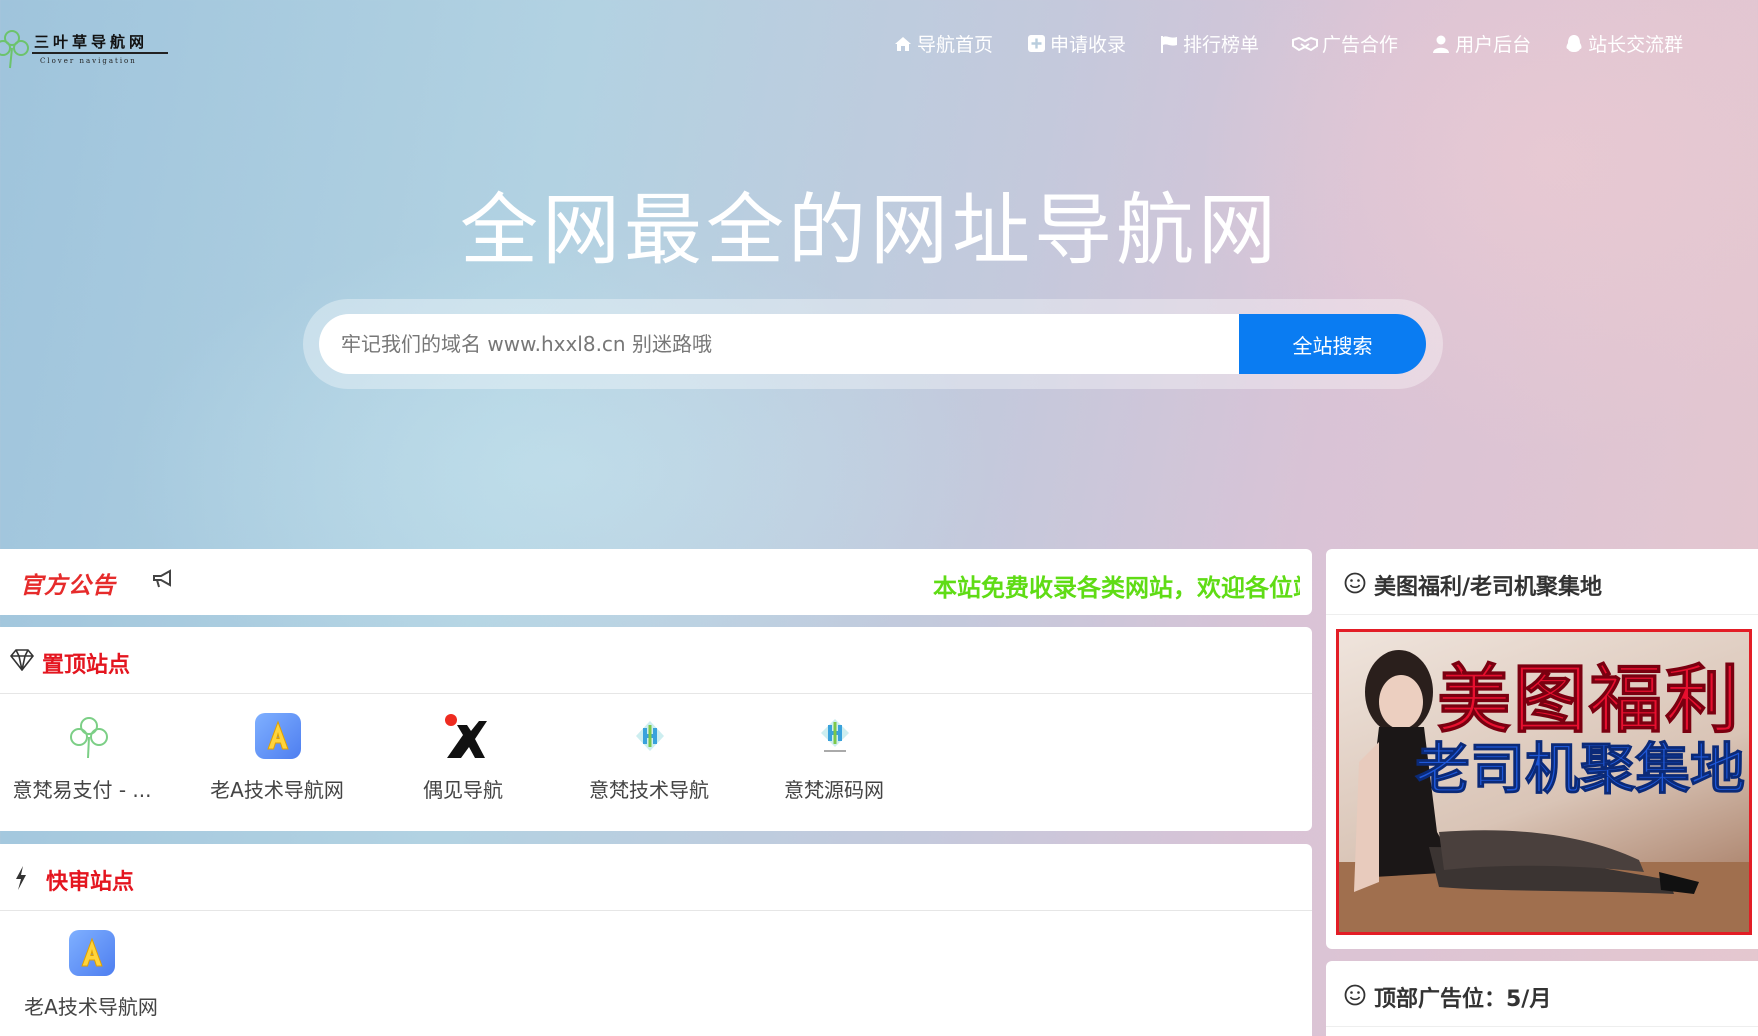 This screenshot has height=1036, width=1758. I want to click on notice-title: 官方公告, so click(68, 586).